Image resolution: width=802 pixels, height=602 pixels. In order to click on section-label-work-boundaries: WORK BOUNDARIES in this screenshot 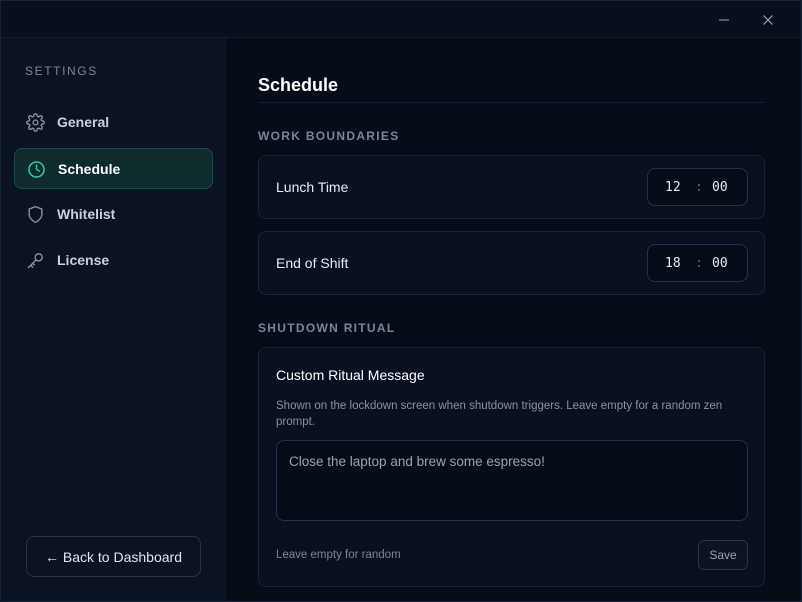, I will do `click(329, 136)`.